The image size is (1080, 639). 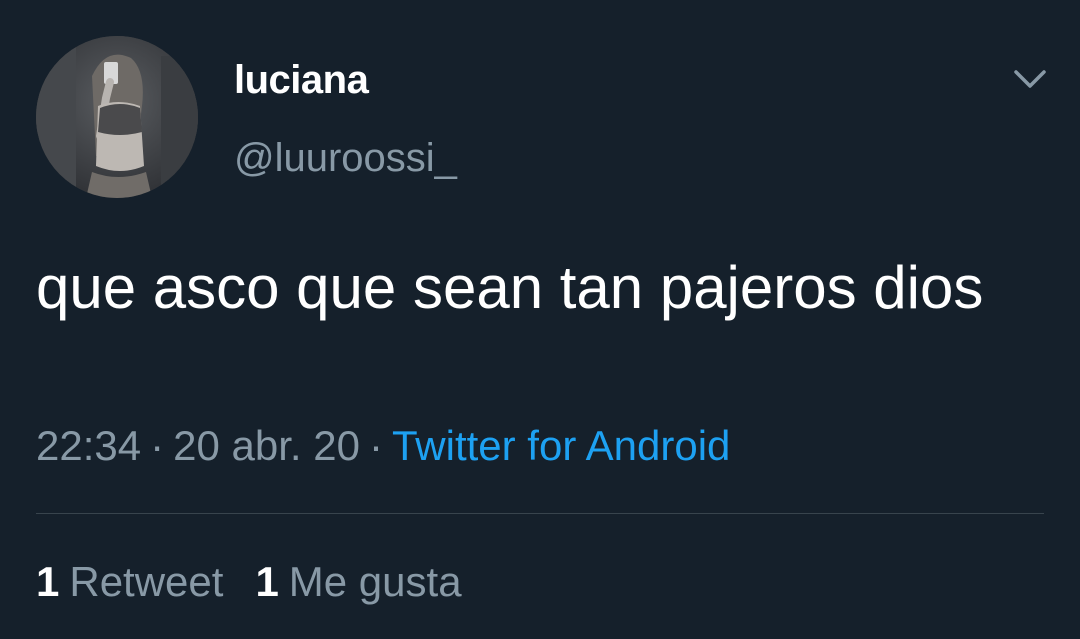 I want to click on divider, so click(x=540, y=513).